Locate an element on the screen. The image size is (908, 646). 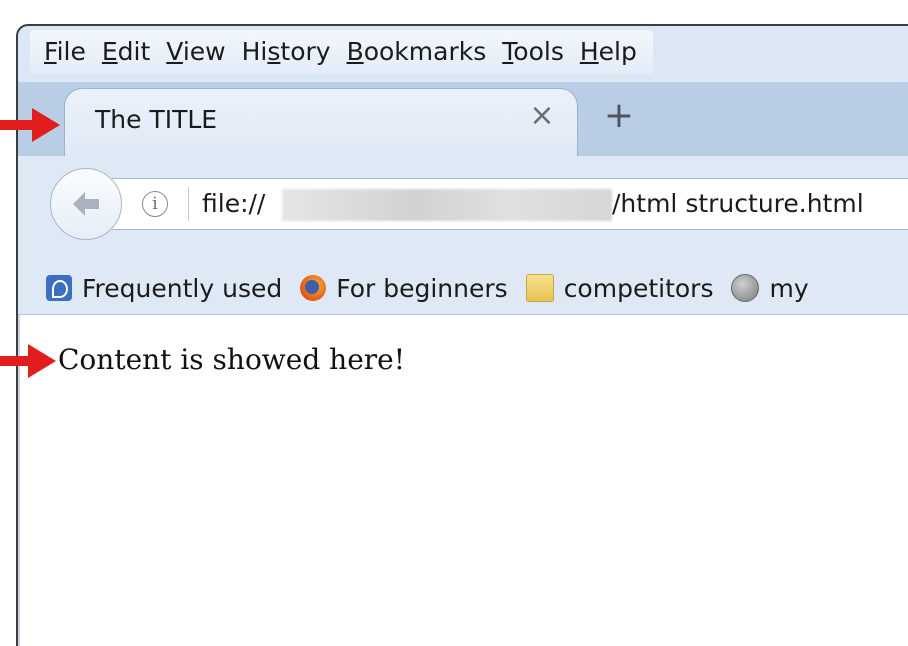
url-redacted-segment is located at coordinates (447, 205).